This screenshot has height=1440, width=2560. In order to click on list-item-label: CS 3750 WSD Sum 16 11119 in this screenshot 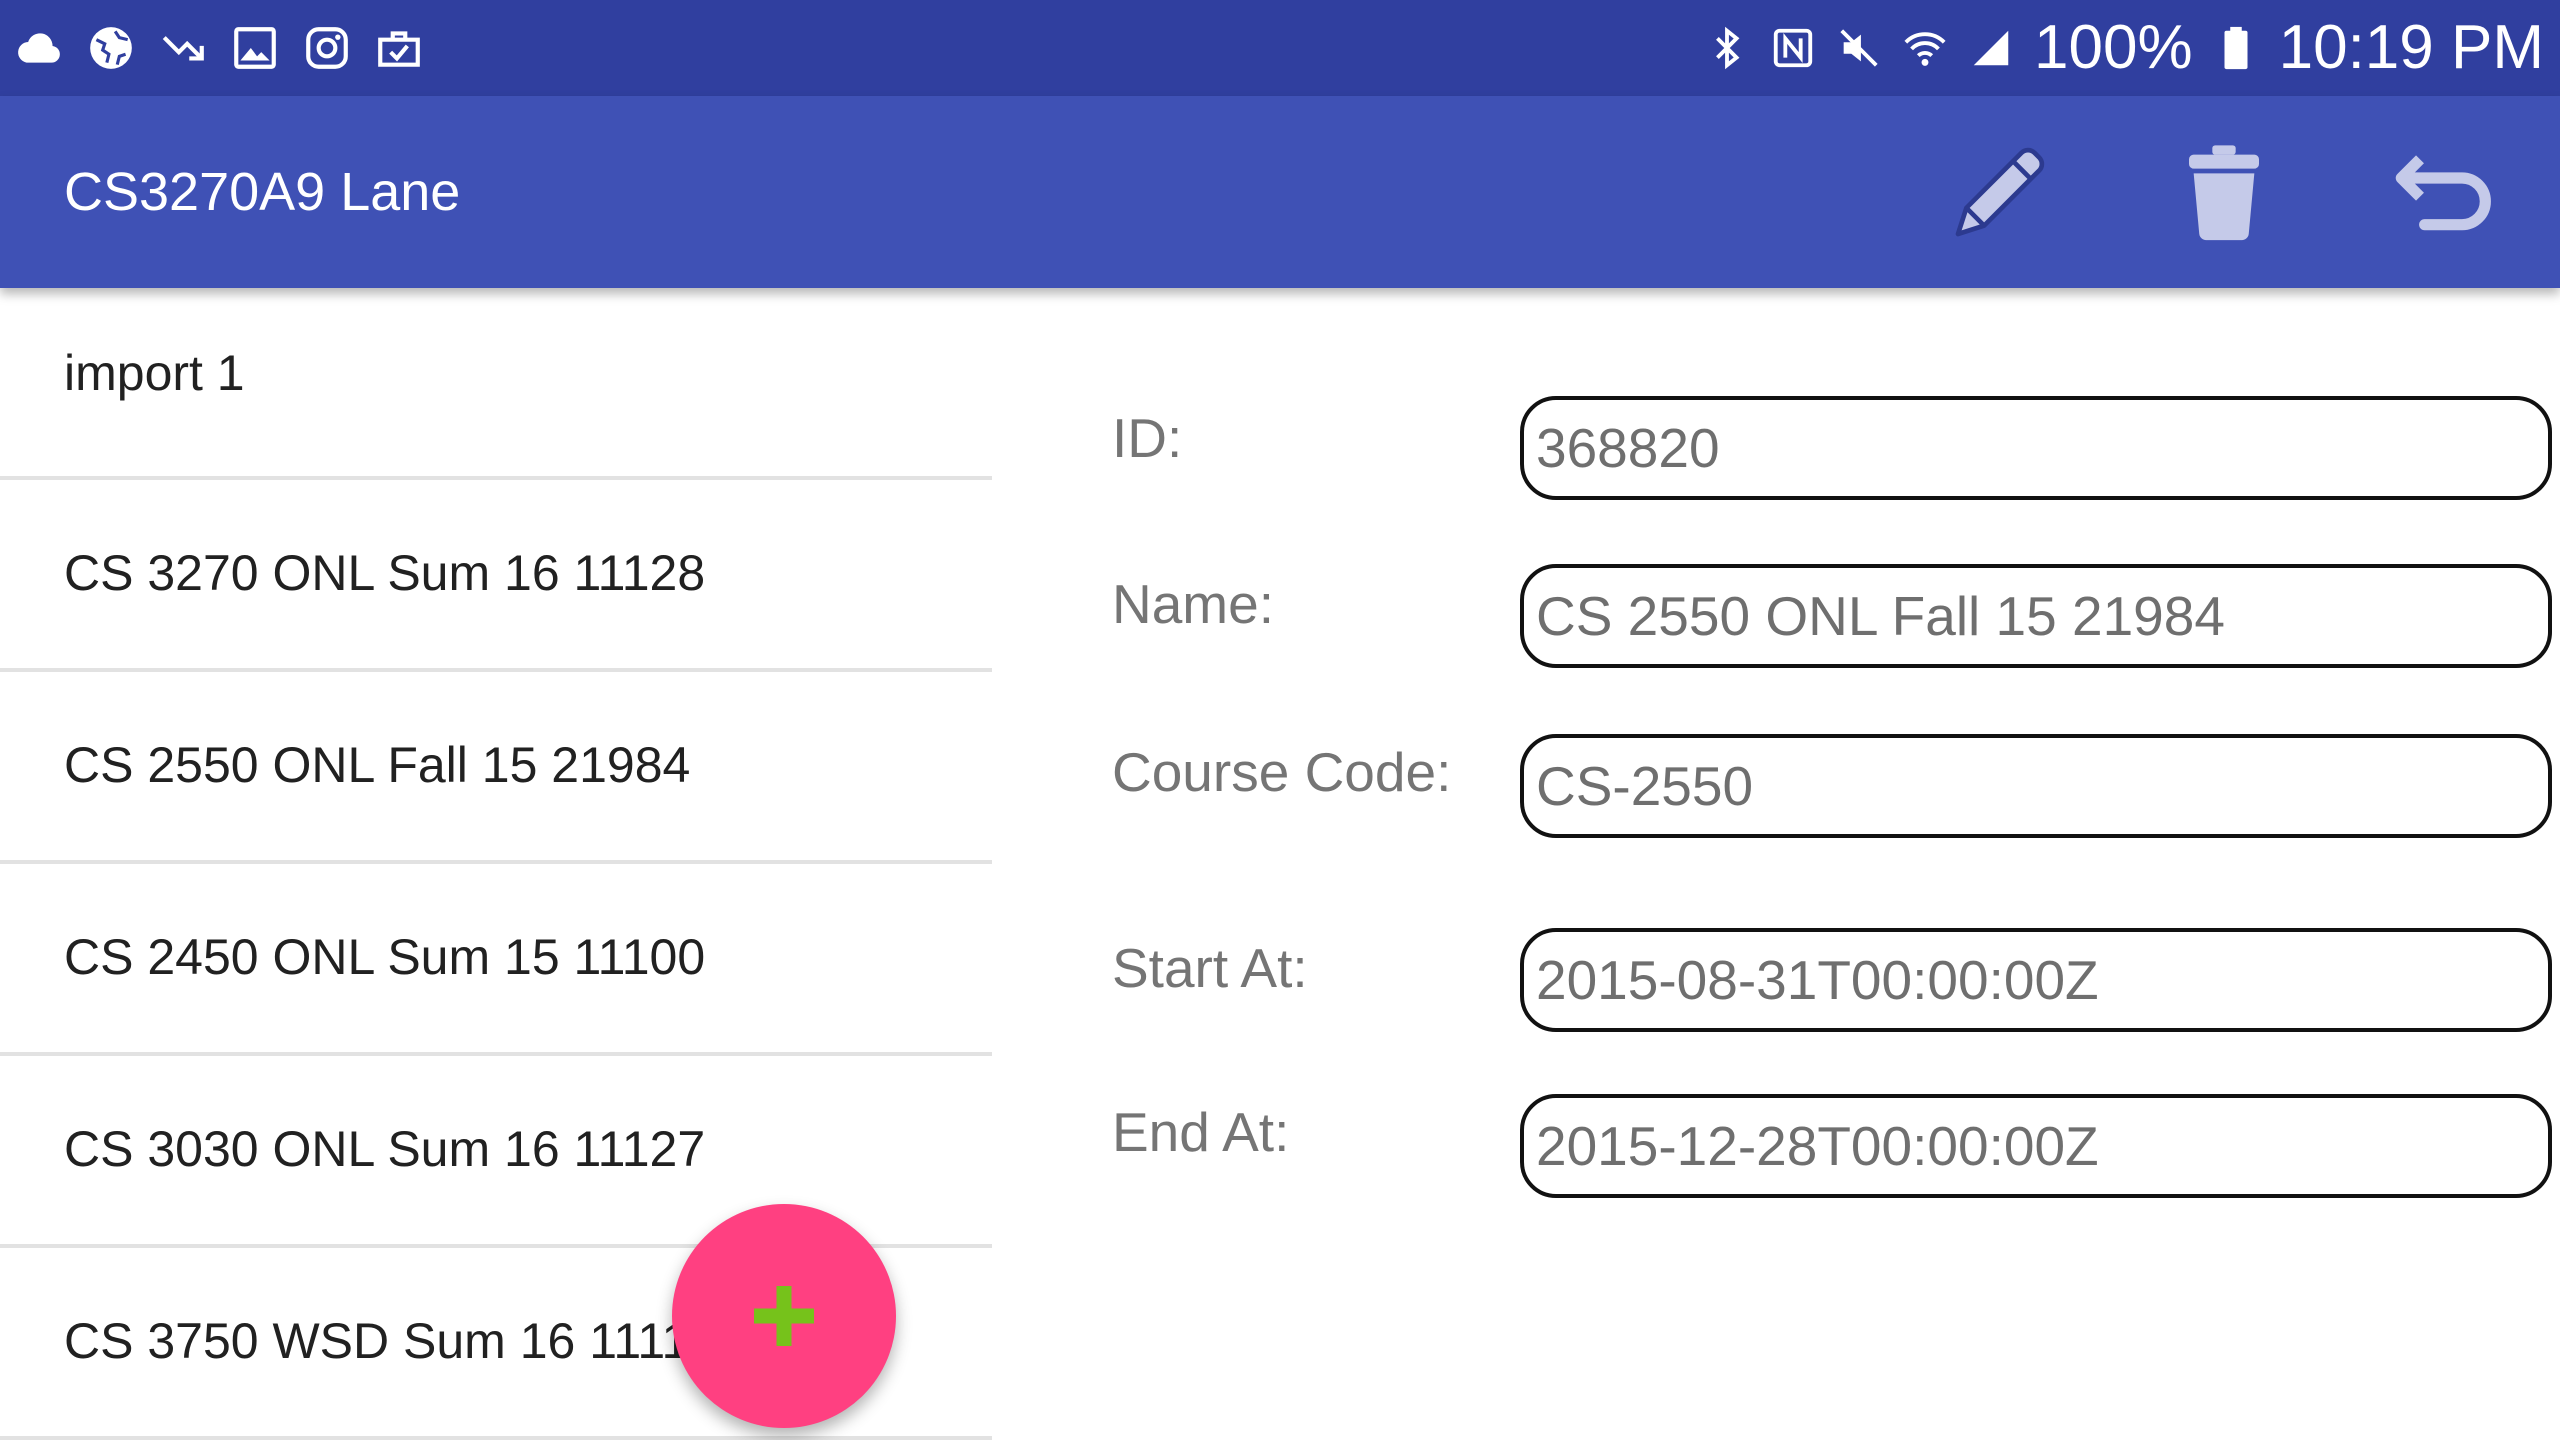, I will do `click(391, 1341)`.